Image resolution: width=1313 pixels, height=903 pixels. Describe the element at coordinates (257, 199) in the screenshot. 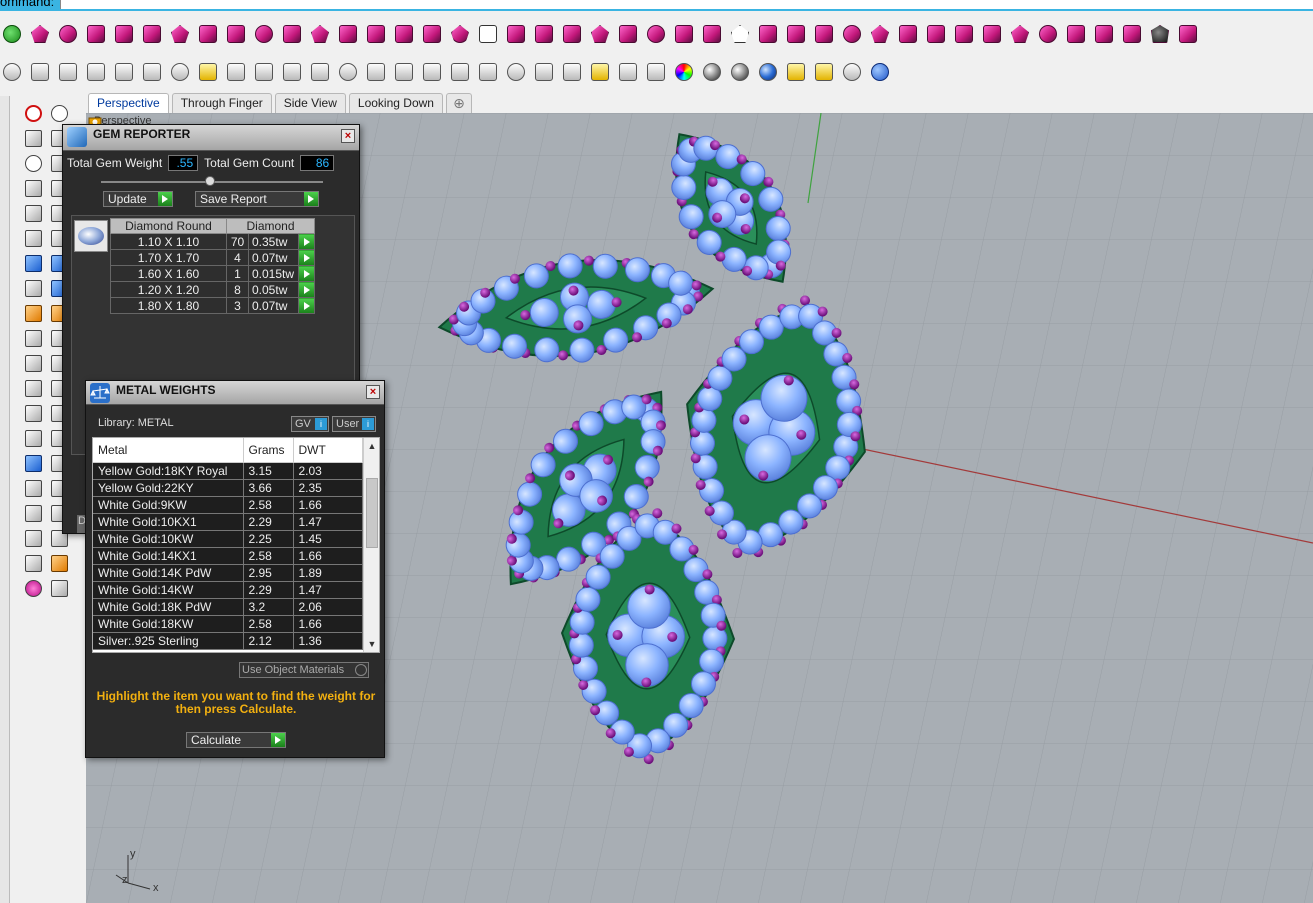

I see `save-report-button: Save Report` at that location.